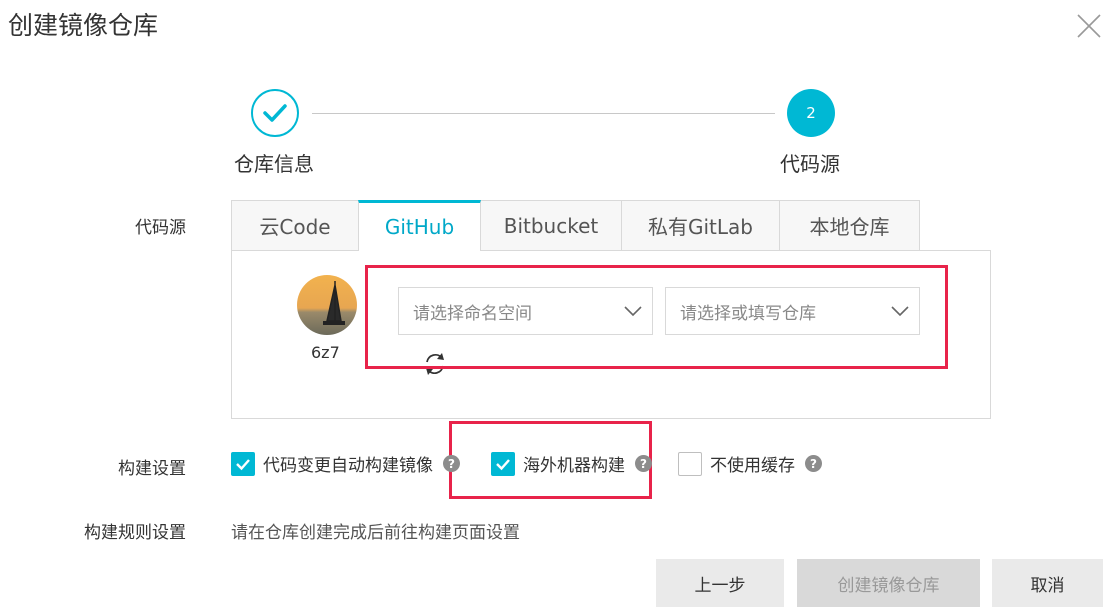 This screenshot has width=1117, height=612. Describe the element at coordinates (551, 225) in the screenshot. I see `tab-bitbucket: Bitbucket` at that location.